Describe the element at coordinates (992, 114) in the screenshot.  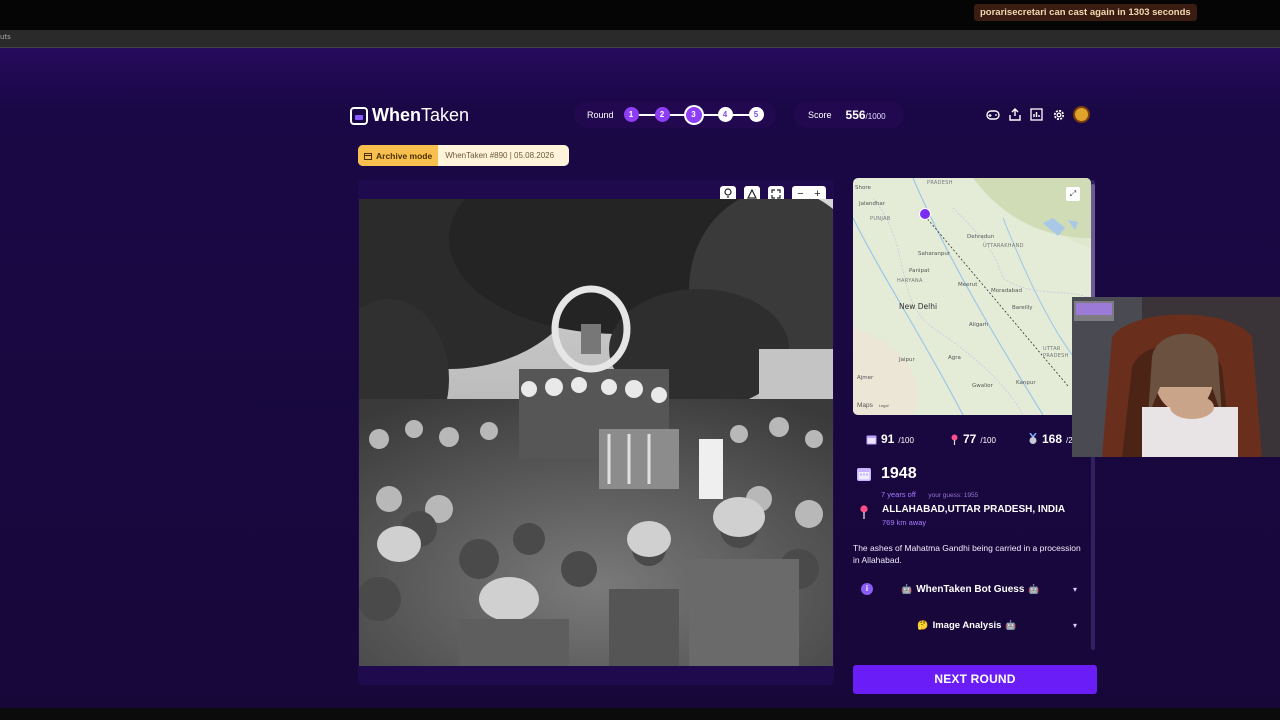
I see `gamepad-icon` at that location.